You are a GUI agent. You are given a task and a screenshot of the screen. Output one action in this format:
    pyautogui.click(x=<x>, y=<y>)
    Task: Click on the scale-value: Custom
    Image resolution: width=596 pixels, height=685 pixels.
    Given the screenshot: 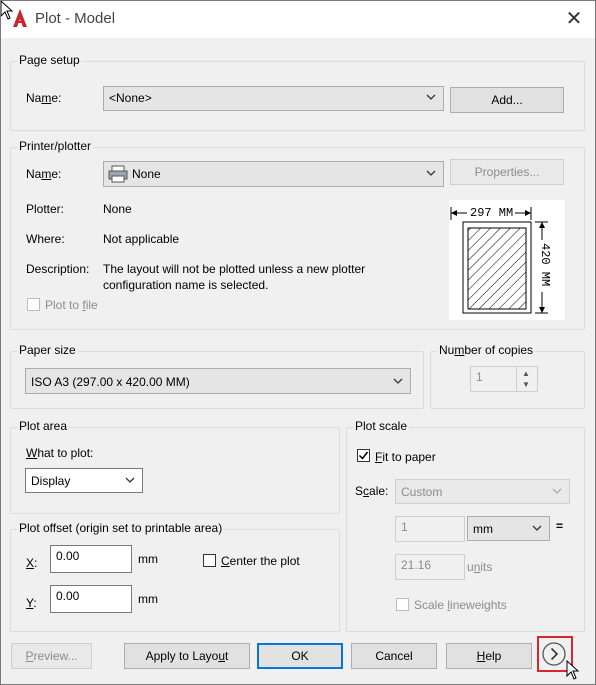 What is the action you would take?
    pyautogui.click(x=422, y=492)
    